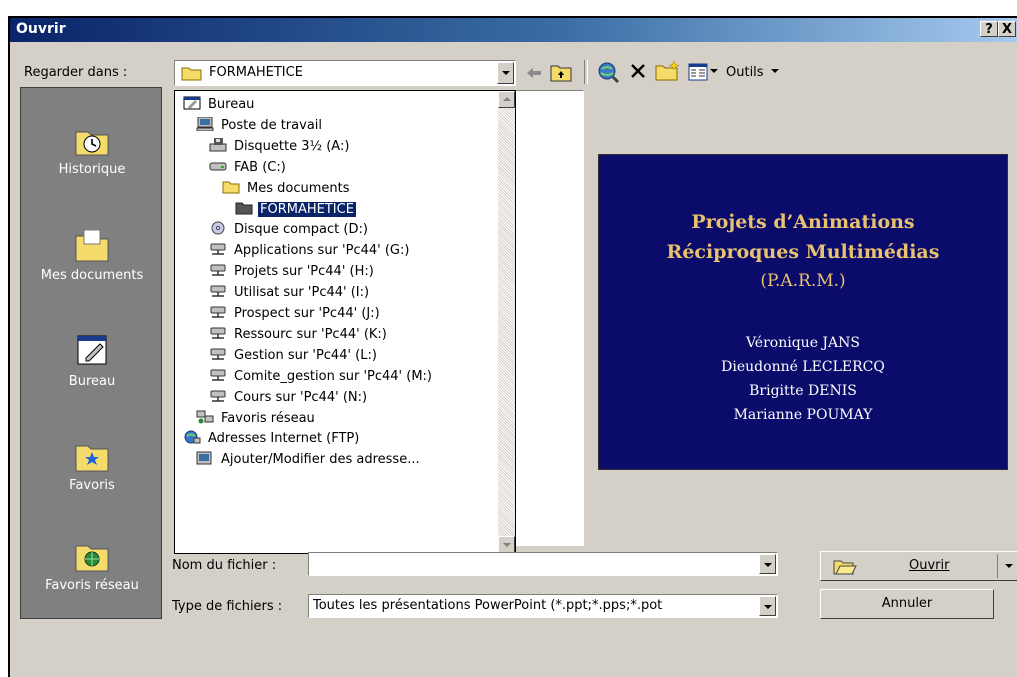 Image resolution: width=1017 pixels, height=677 pixels. What do you see at coordinates (192, 437) in the screenshot?
I see `ftp-icon` at bounding box center [192, 437].